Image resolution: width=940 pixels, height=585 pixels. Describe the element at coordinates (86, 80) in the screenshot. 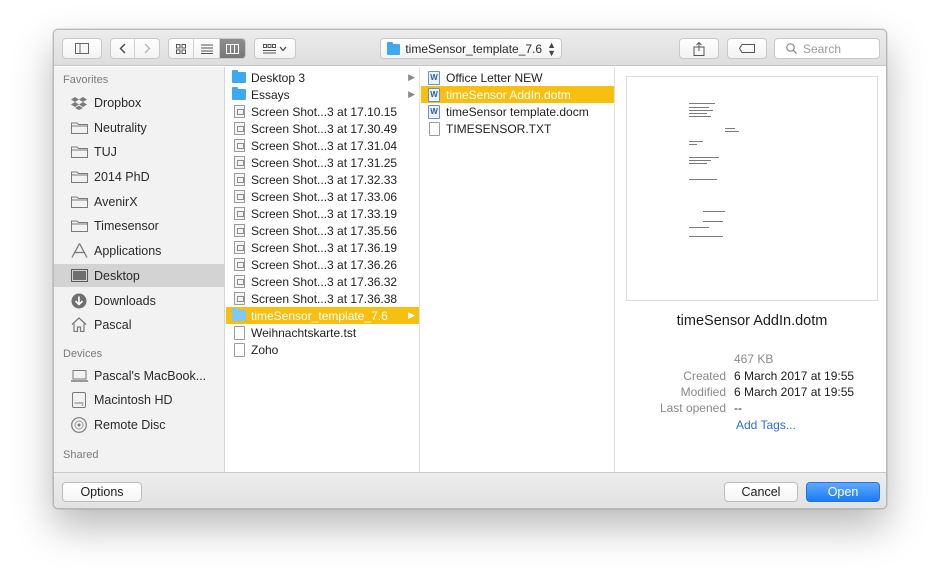

I see `sidebar-heading-favorites: Favorites` at that location.